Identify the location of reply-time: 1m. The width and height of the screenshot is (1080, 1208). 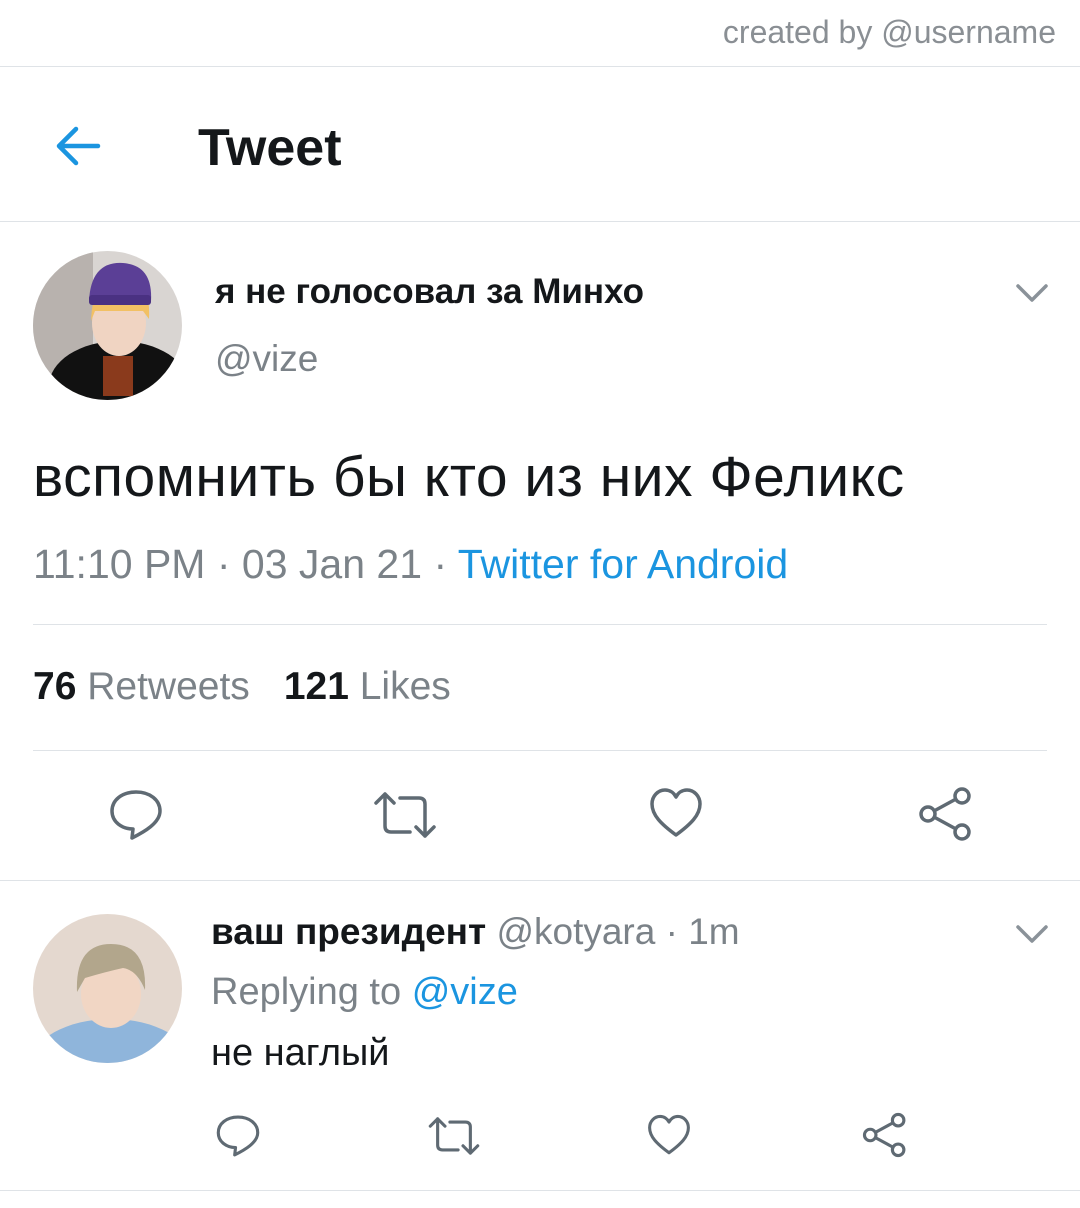
(714, 931).